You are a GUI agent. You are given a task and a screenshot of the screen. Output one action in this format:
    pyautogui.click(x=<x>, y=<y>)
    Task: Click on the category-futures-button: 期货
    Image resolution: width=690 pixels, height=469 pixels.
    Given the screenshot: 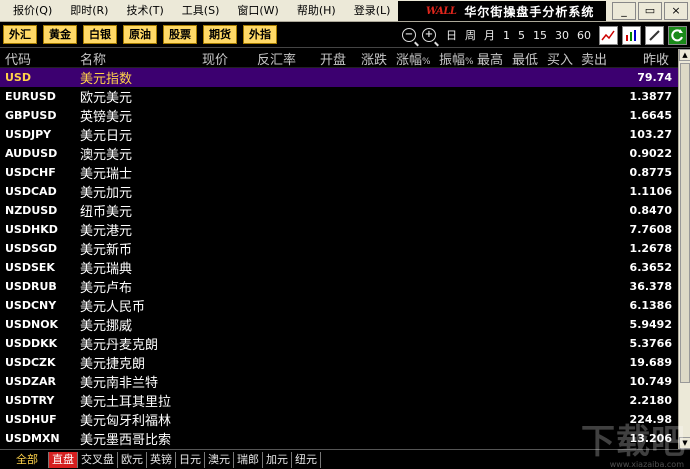 What is the action you would take?
    pyautogui.click(x=220, y=34)
    